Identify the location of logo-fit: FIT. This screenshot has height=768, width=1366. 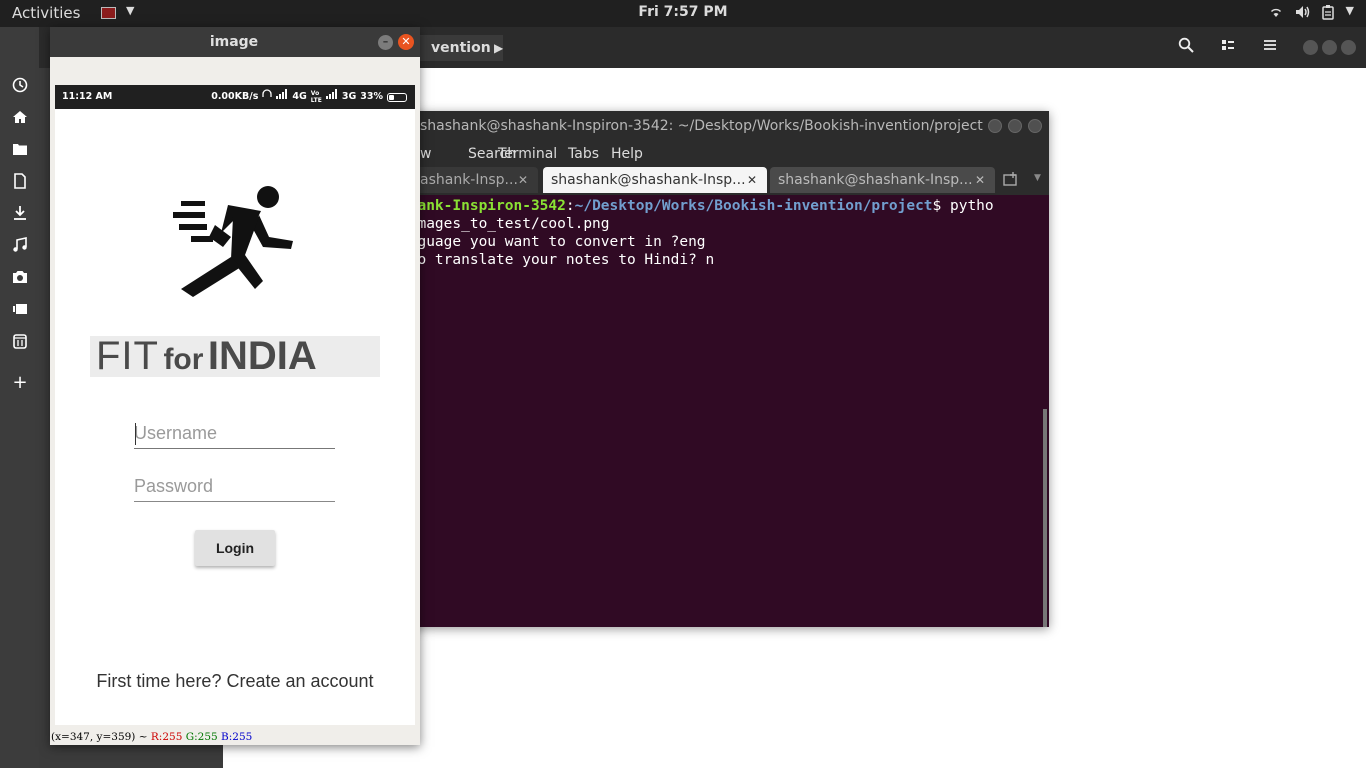
(127, 356).